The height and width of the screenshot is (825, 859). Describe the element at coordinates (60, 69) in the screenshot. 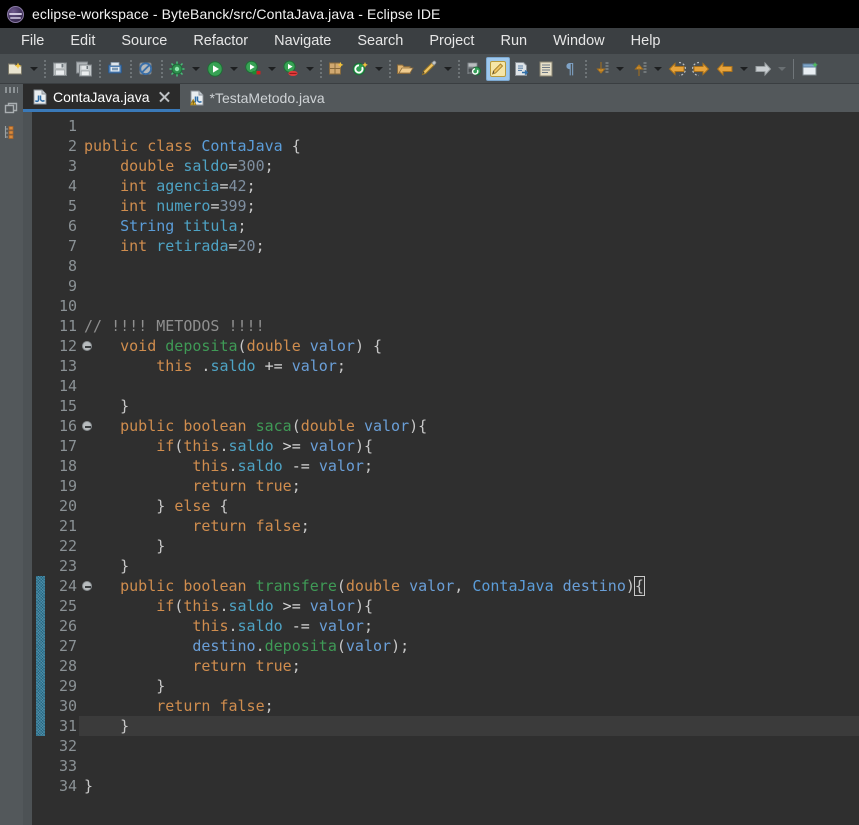

I see `save-icon` at that location.